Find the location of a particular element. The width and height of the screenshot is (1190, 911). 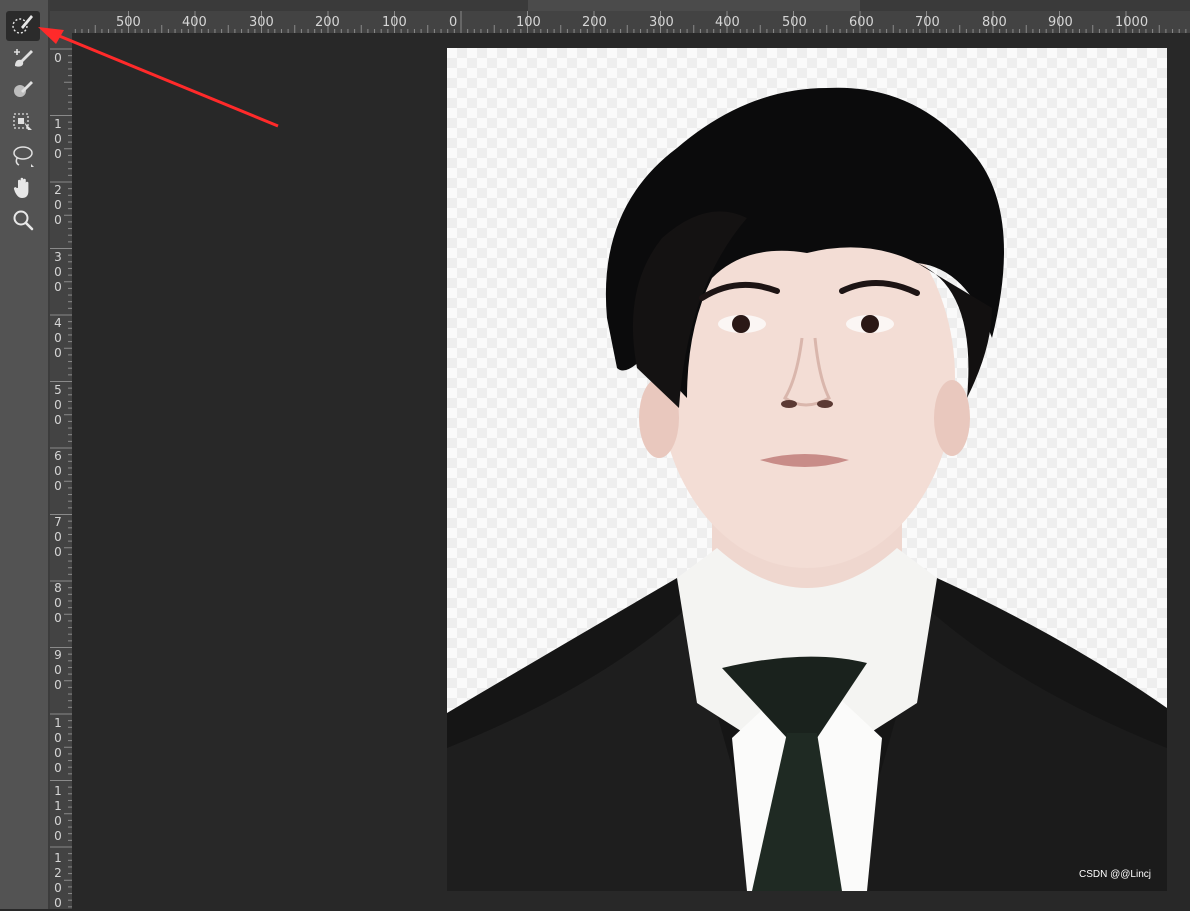

ruler-label: 1100 is located at coordinates (58, 813).